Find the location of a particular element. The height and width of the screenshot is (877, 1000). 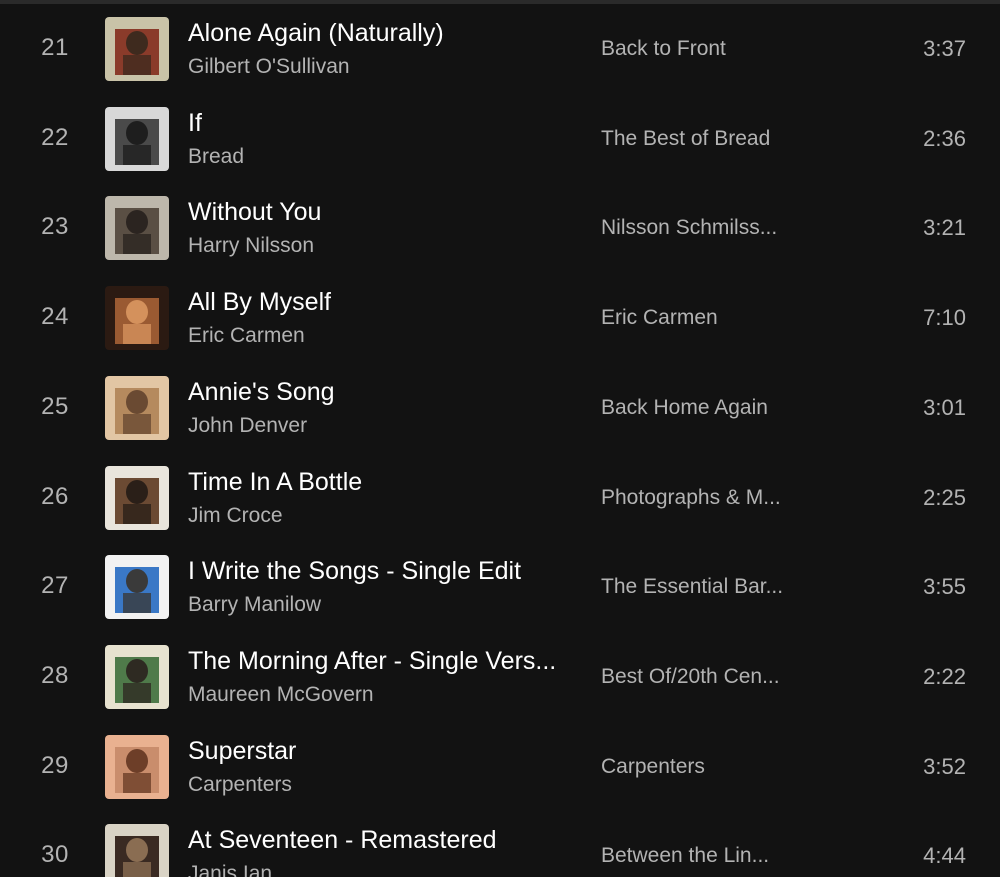

track-duration: 2:36 is located at coordinates (944, 138).